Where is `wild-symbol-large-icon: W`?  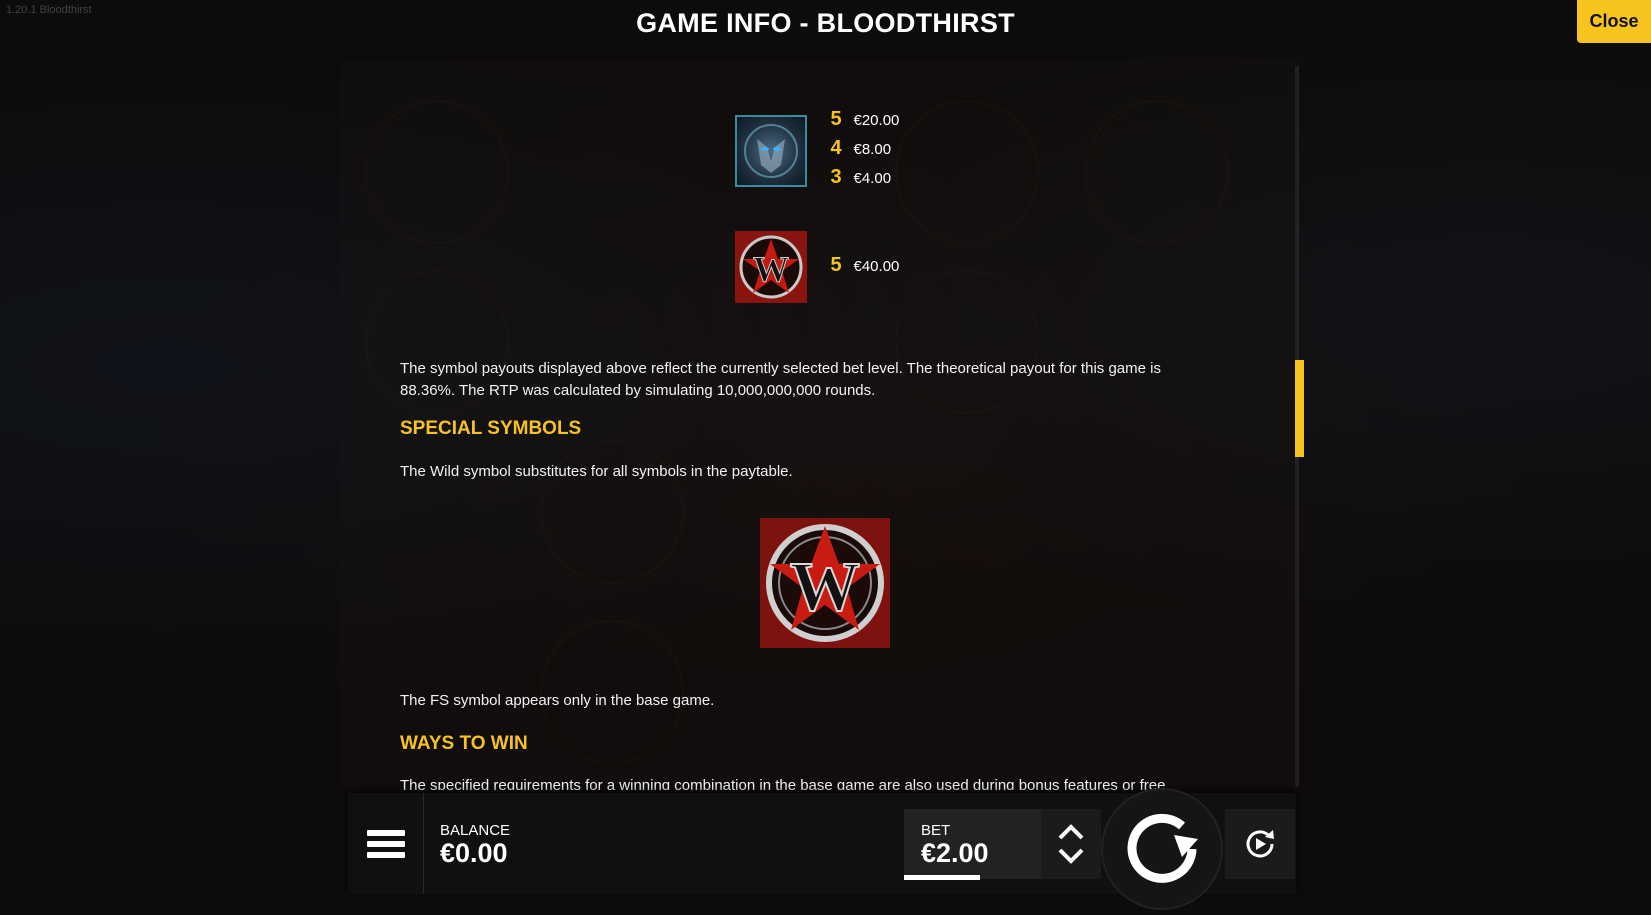 wild-symbol-large-icon: W is located at coordinates (825, 583).